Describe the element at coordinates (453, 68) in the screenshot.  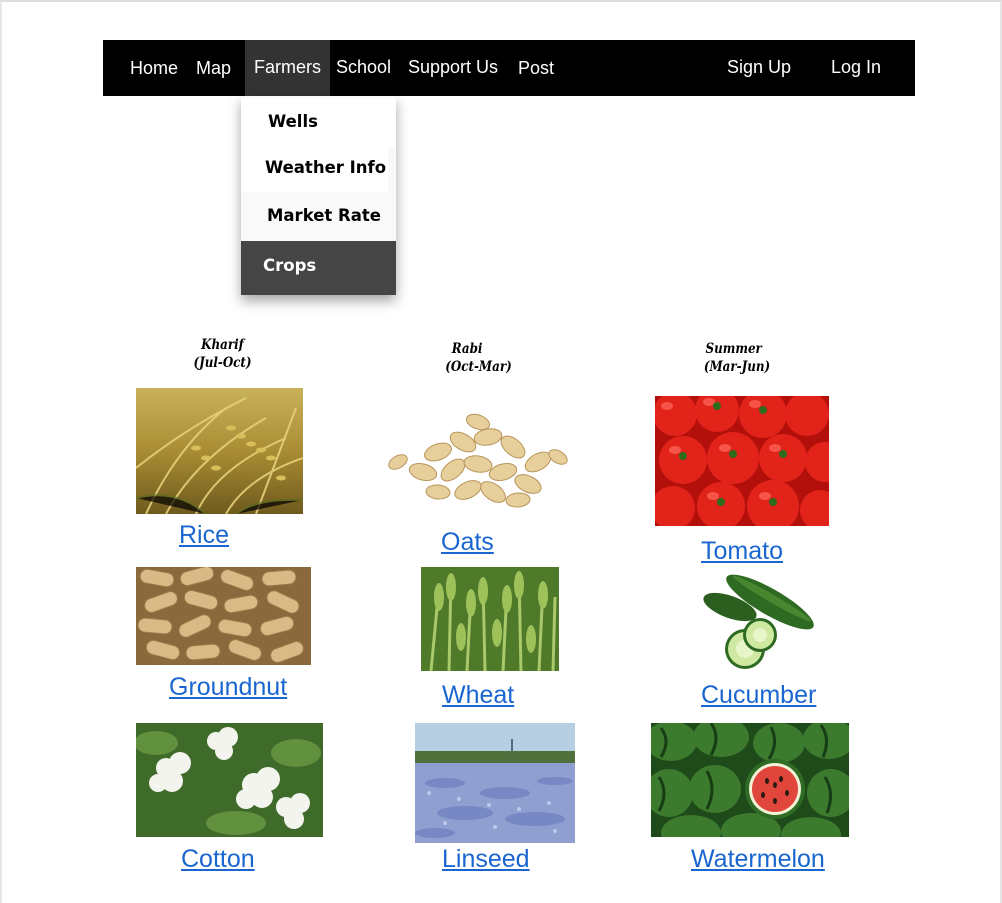
I see `nav-support-us: Support Us` at that location.